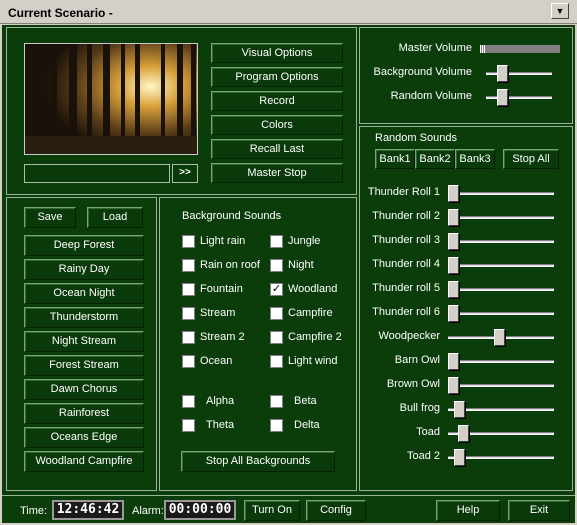 The width and height of the screenshot is (577, 525). Describe the element at coordinates (97, 173) in the screenshot. I see `scenario-name-field` at that location.